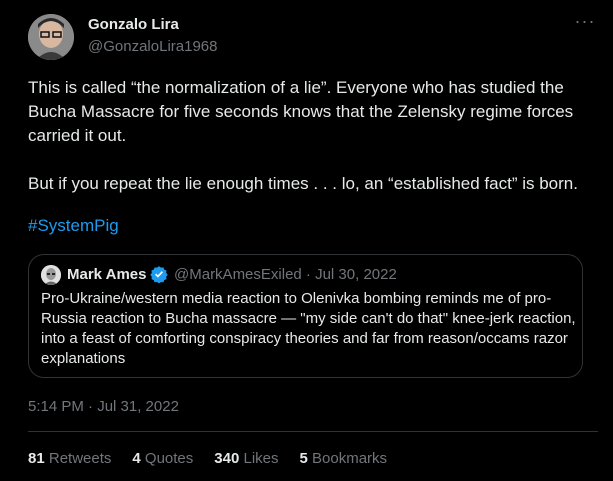  What do you see at coordinates (169, 458) in the screenshot?
I see `quotes-label: Quotes` at bounding box center [169, 458].